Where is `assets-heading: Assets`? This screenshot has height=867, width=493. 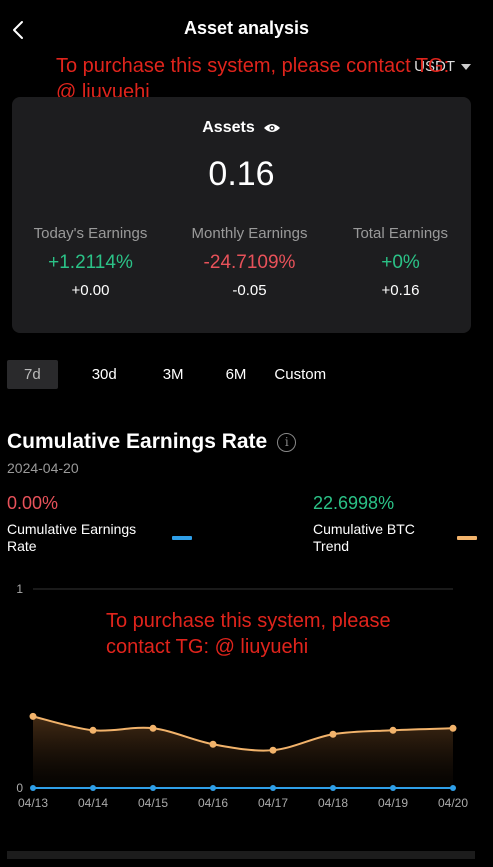 assets-heading: Assets is located at coordinates (241, 128).